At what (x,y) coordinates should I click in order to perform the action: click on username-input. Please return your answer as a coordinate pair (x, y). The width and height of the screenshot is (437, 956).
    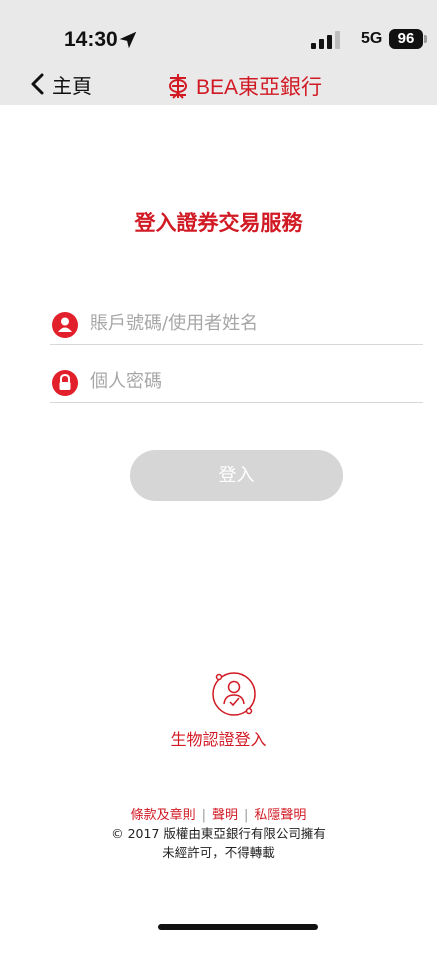
    Looking at the image, I should click on (250, 323).